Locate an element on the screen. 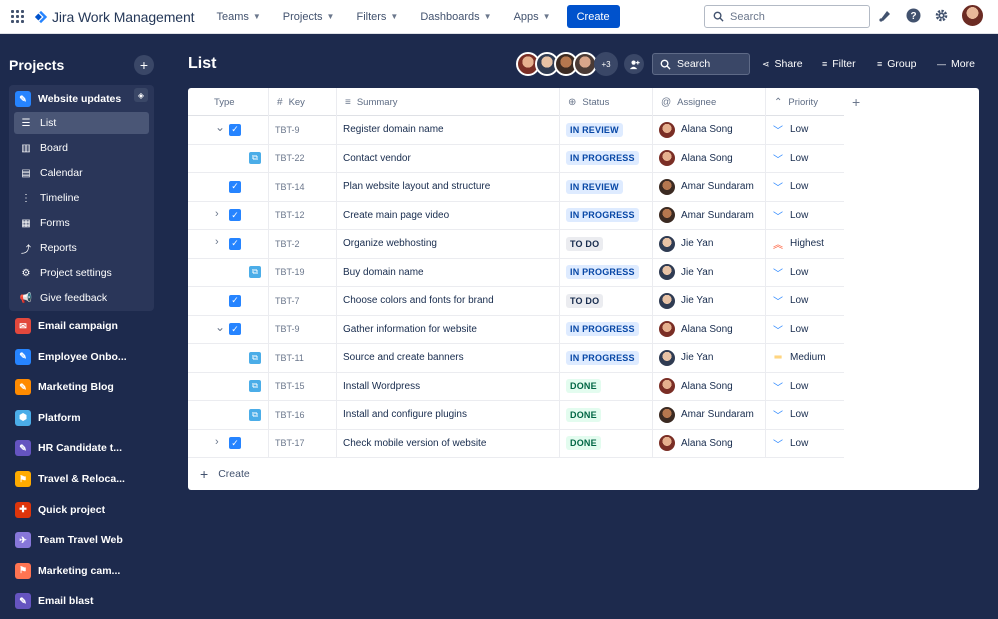 The height and width of the screenshot is (619, 998). sidebar-project-item: ⬢ Platform is located at coordinates (48, 418).